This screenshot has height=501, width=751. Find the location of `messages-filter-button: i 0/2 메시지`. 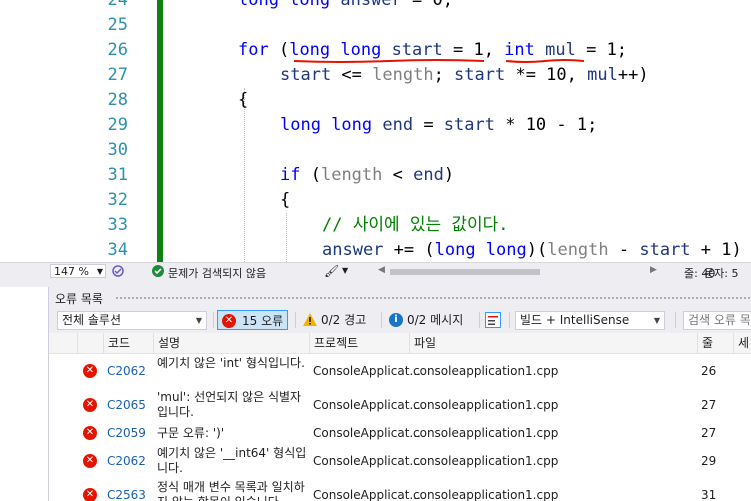

messages-filter-button: i 0/2 메시지 is located at coordinates (424, 320).